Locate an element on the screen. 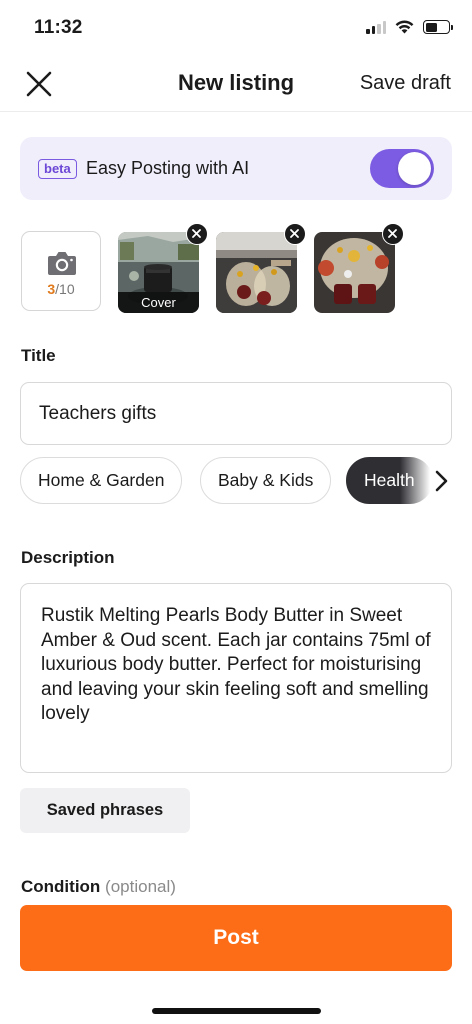 This screenshot has height=1024, width=472. toggle-knob is located at coordinates (414, 168).